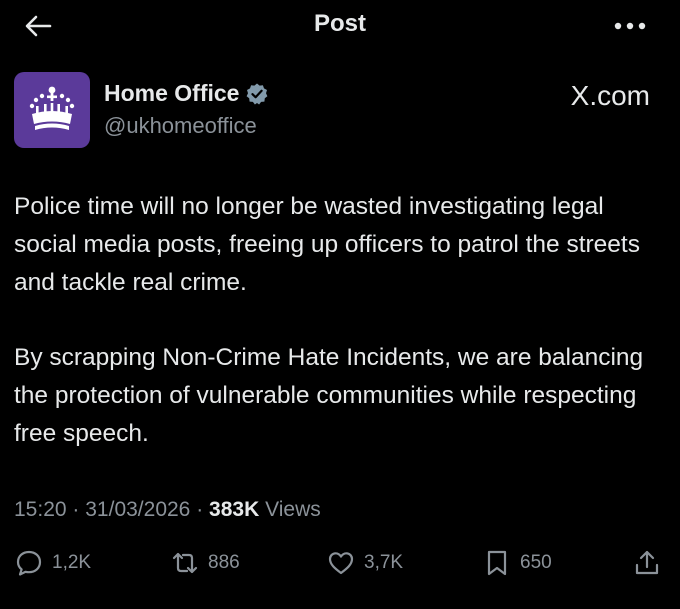 This screenshot has height=609, width=680. I want to click on author-name-row: Home Office, so click(186, 93).